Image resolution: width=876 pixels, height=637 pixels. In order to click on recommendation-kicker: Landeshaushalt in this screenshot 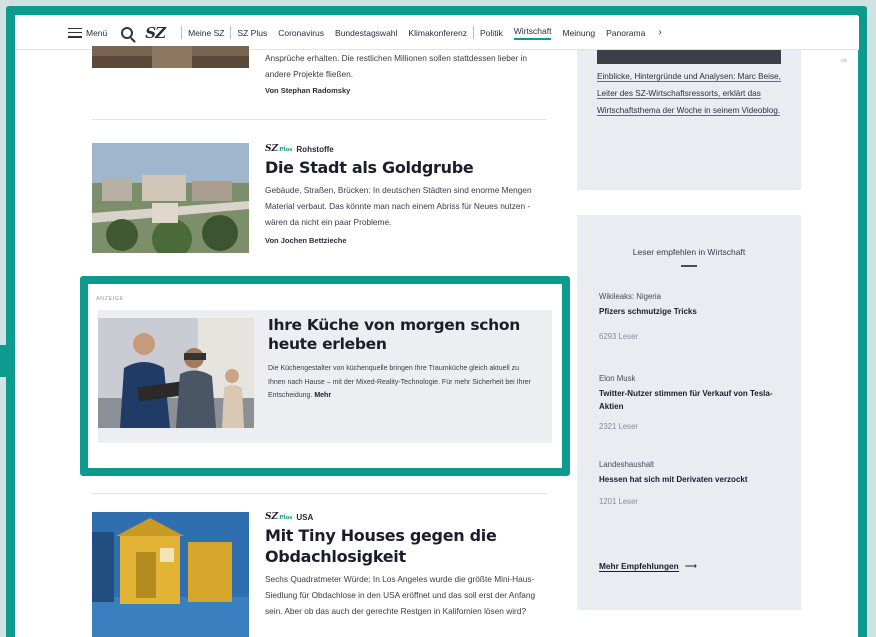, I will do `click(627, 464)`.